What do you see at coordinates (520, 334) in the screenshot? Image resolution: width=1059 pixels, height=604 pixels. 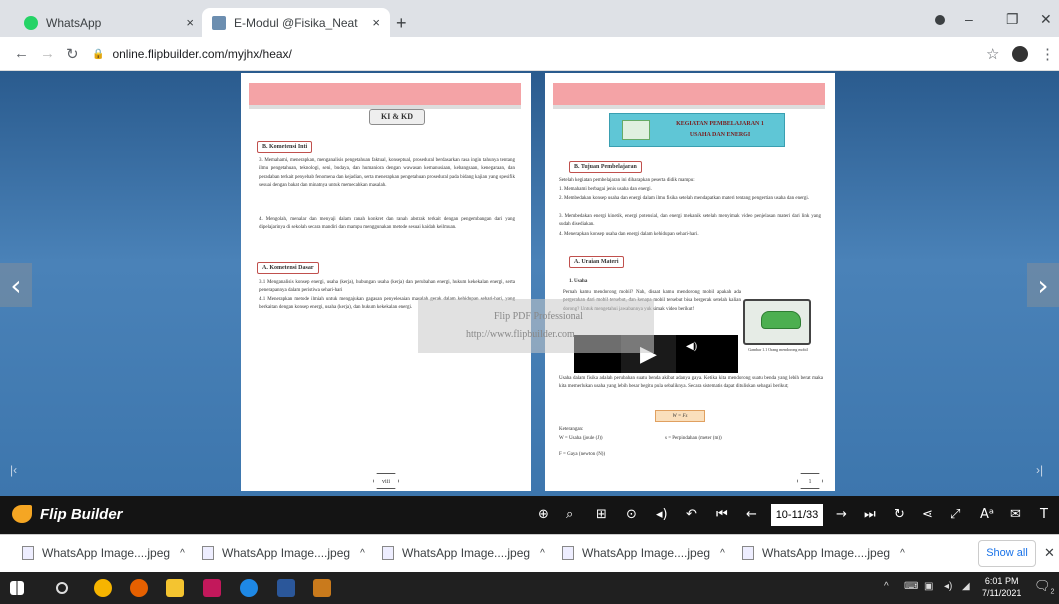 I see `watermark-line2: http://www.flipbuilder.com` at bounding box center [520, 334].